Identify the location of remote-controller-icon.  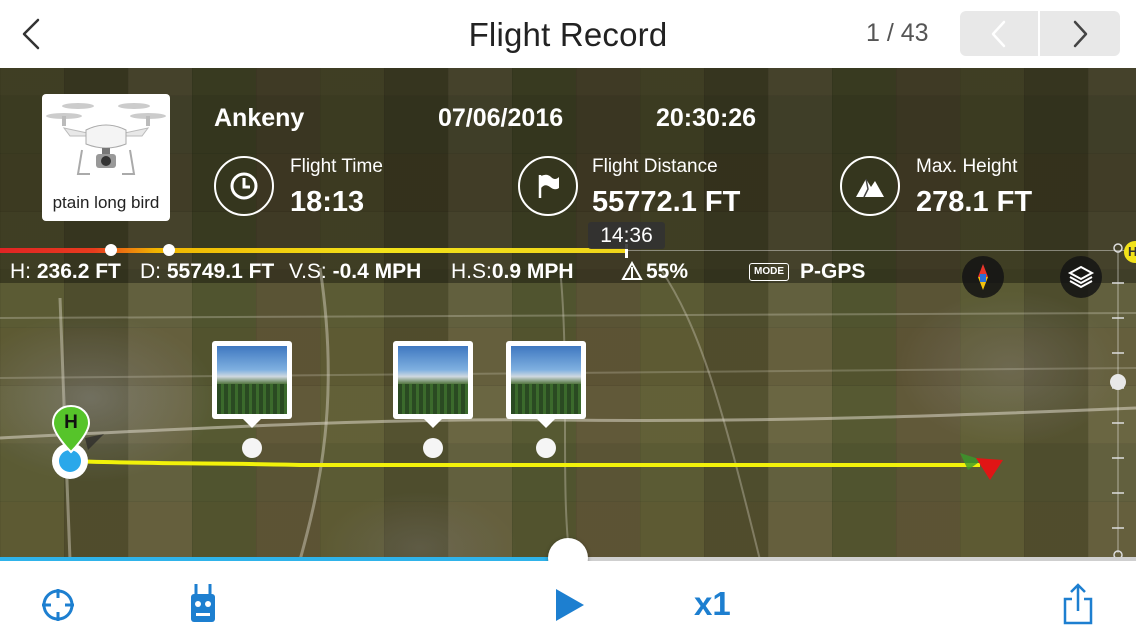
(203, 603).